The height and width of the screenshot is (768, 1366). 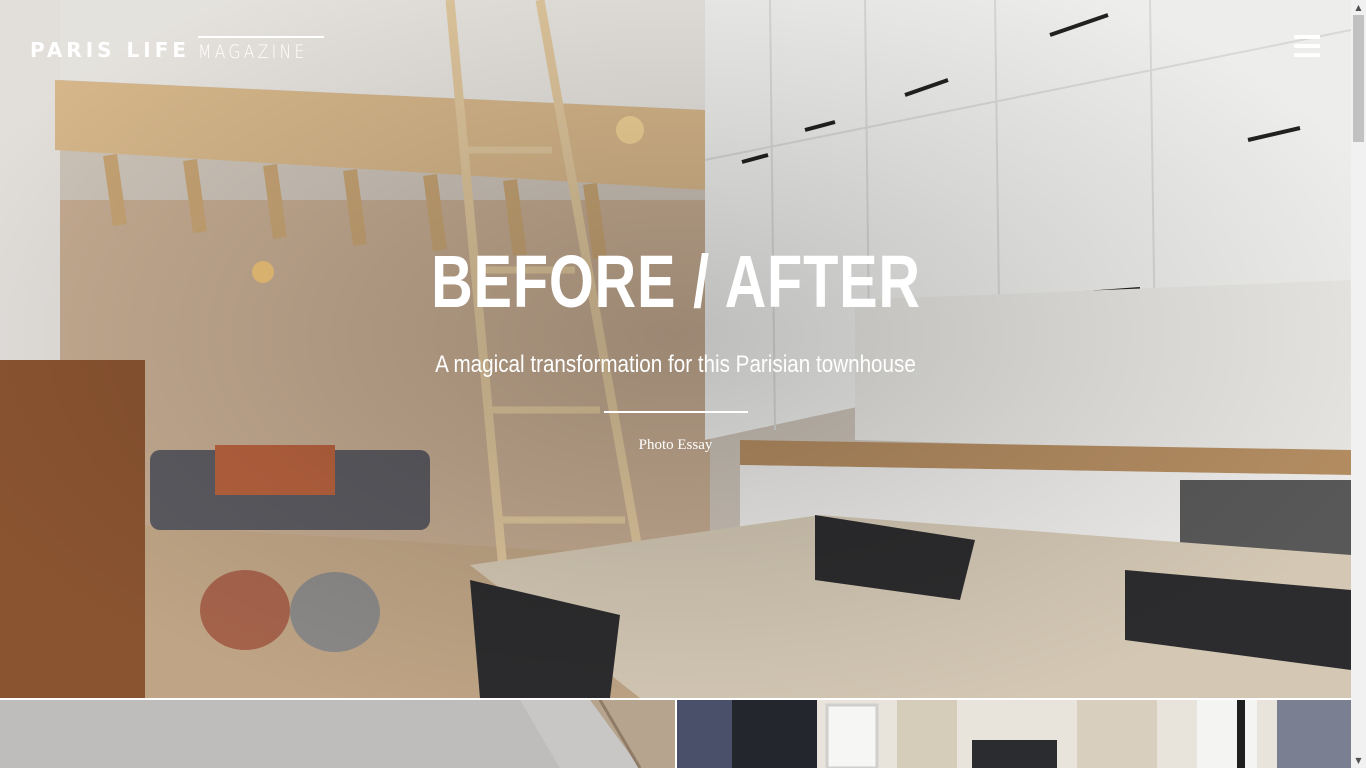 I want to click on scroll-up-arrow-icon: ▲, so click(x=1358, y=7).